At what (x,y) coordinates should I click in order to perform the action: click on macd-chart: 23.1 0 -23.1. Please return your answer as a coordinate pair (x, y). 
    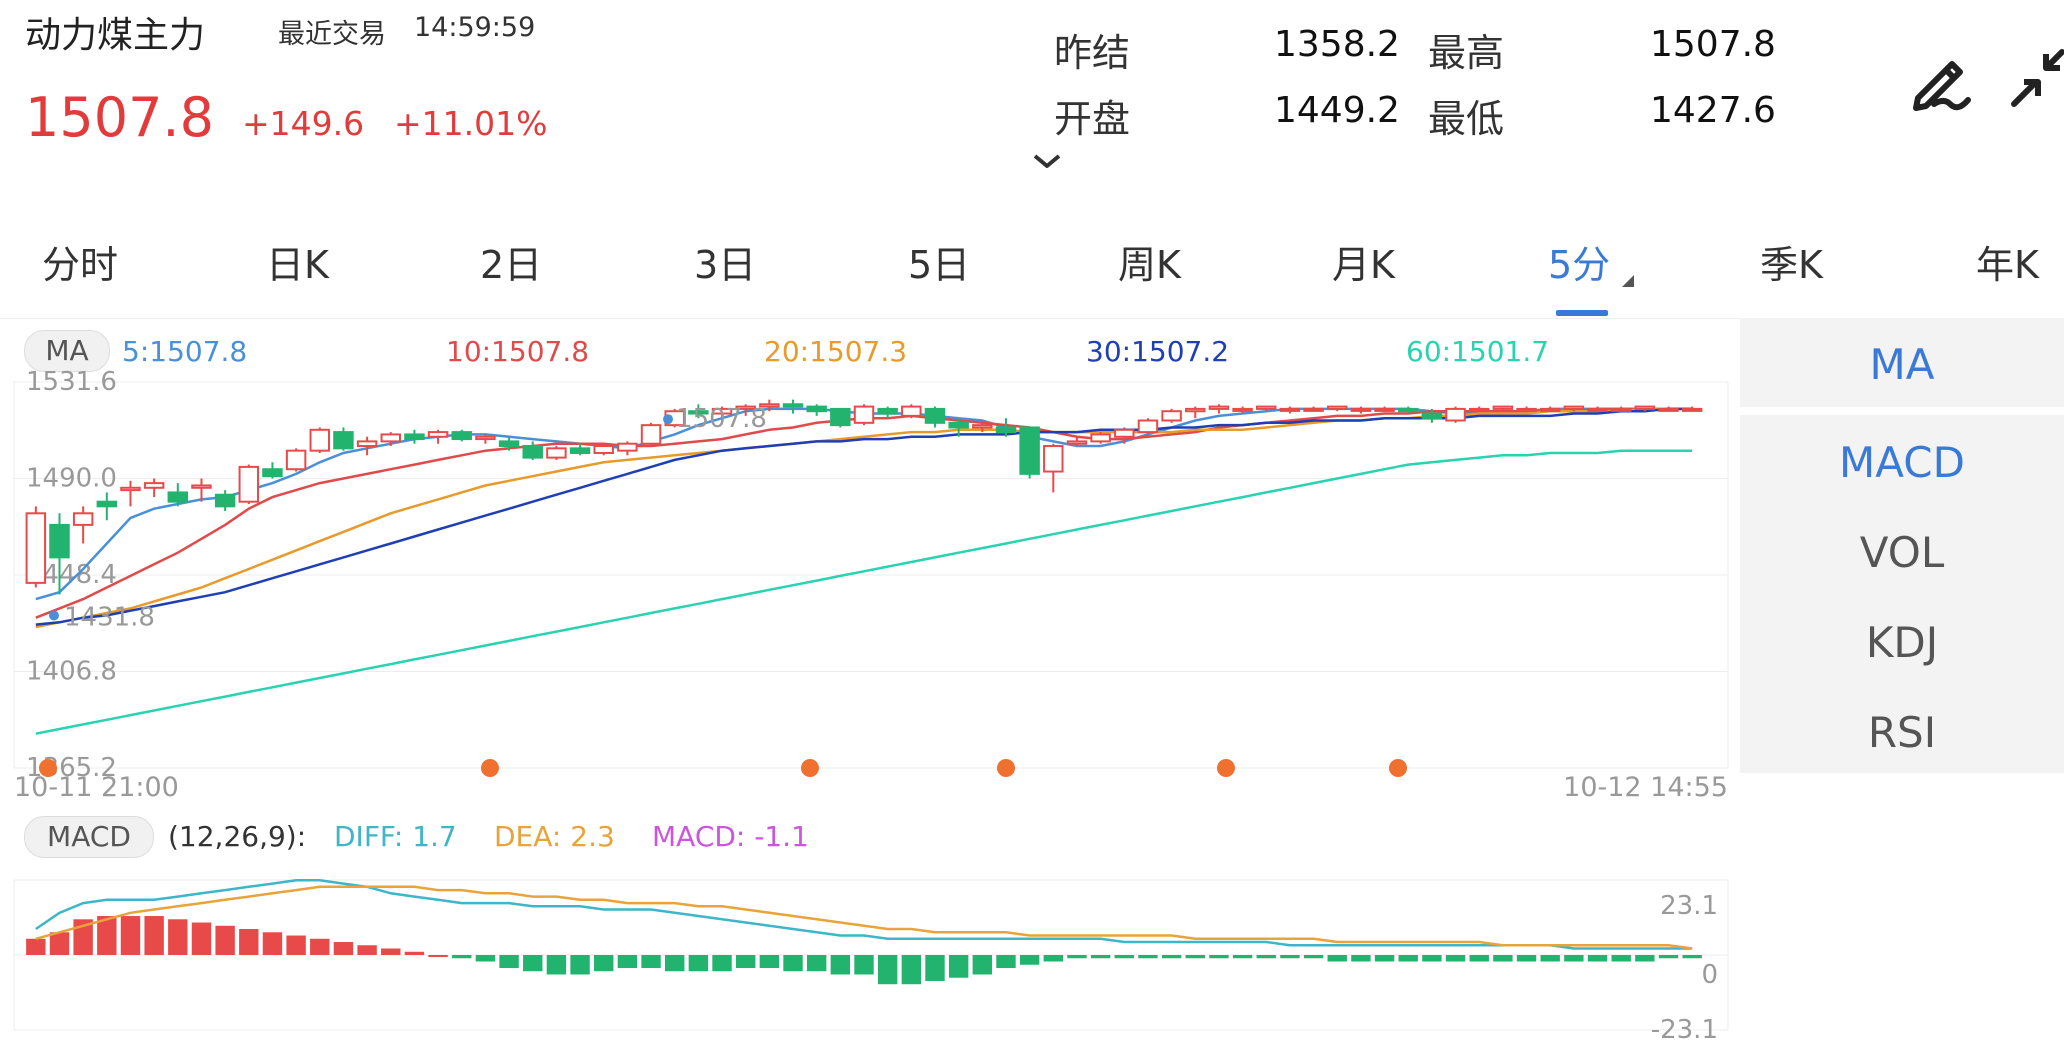
    Looking at the image, I should click on (870, 955).